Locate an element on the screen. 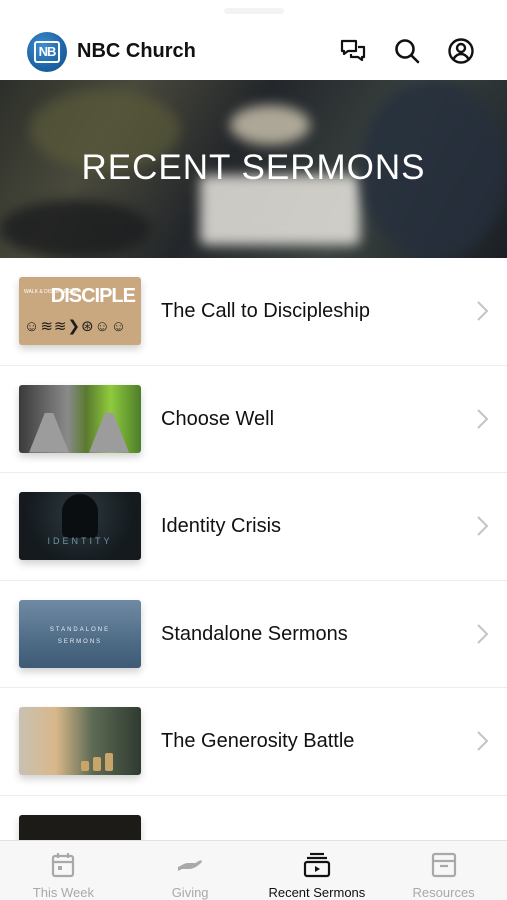 This screenshot has height=900, width=507. sermon-row-choose-well: Choose Well is located at coordinates (253, 419).